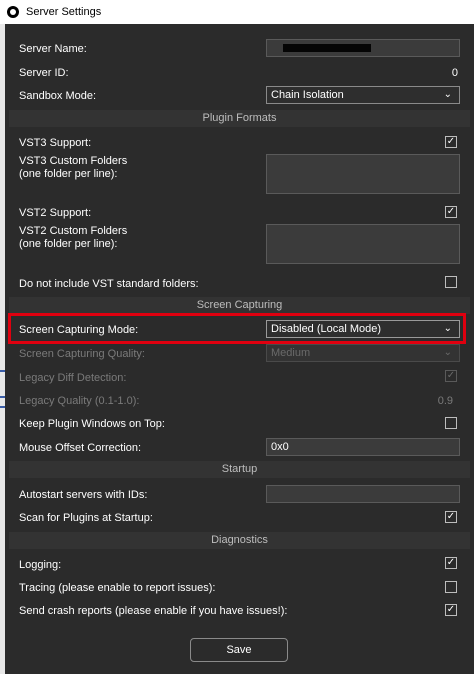 This screenshot has width=474, height=674. What do you see at coordinates (13, 12) in the screenshot?
I see `app-icon` at bounding box center [13, 12].